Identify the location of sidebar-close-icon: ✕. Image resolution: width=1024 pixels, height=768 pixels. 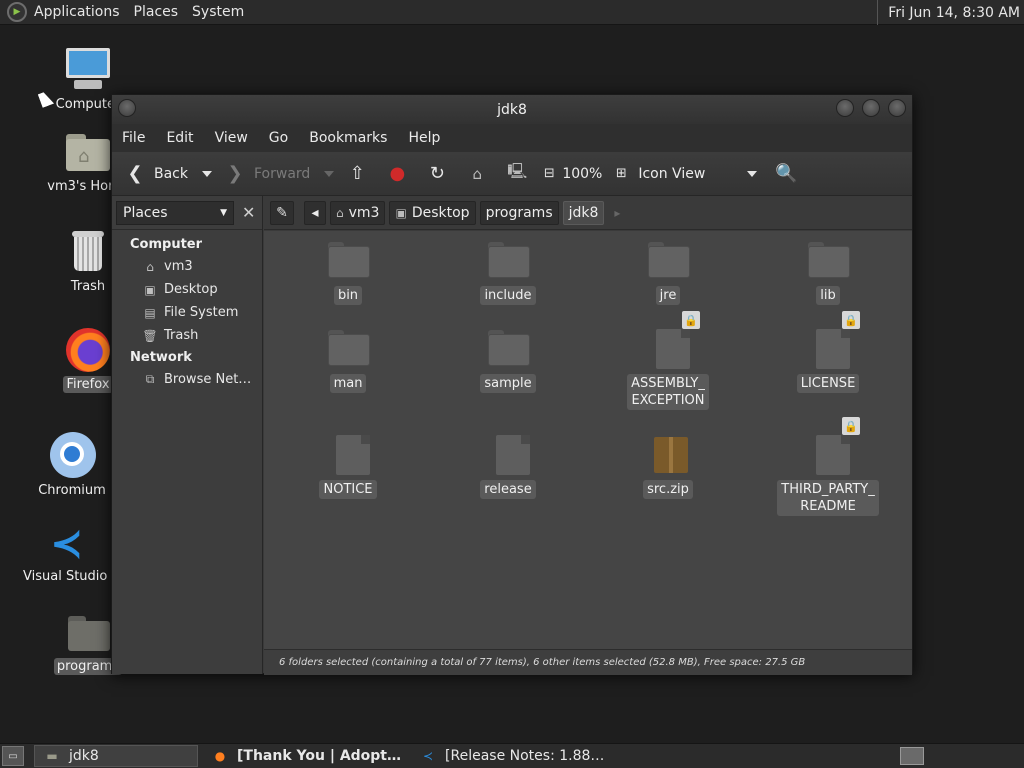
(248, 212).